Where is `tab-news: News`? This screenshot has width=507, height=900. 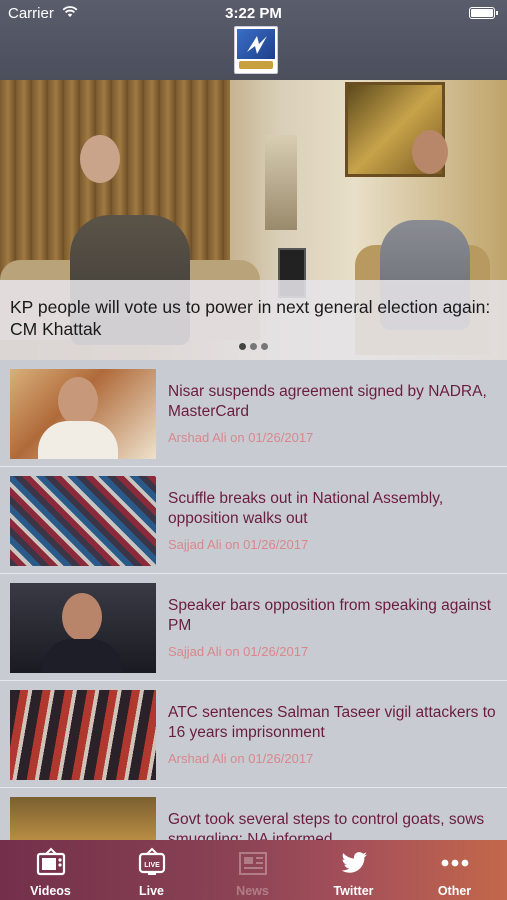
tab-news: News is located at coordinates (252, 870).